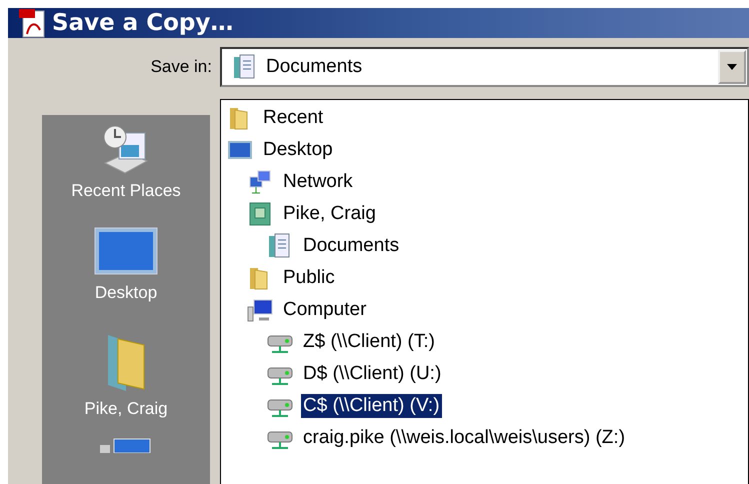  I want to click on monitor-icon, so click(126, 252).